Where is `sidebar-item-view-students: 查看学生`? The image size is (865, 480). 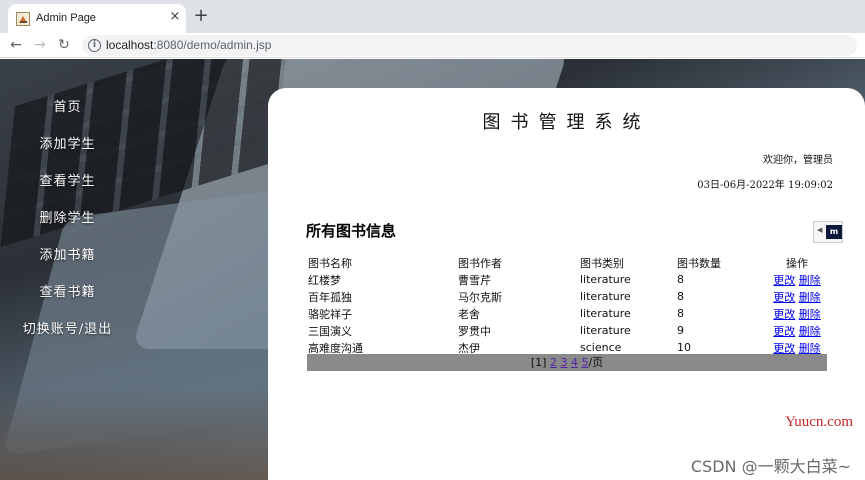 sidebar-item-view-students: 查看学生 is located at coordinates (67, 185).